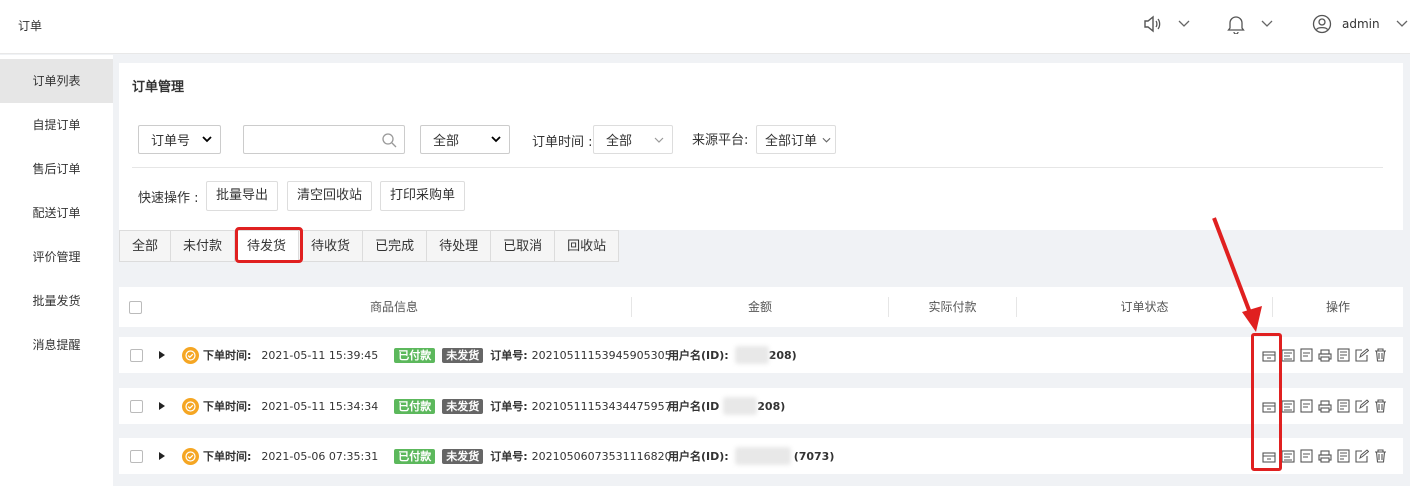 Image resolution: width=1410 pixels, height=486 pixels. I want to click on tab-all: 全部, so click(145, 246).